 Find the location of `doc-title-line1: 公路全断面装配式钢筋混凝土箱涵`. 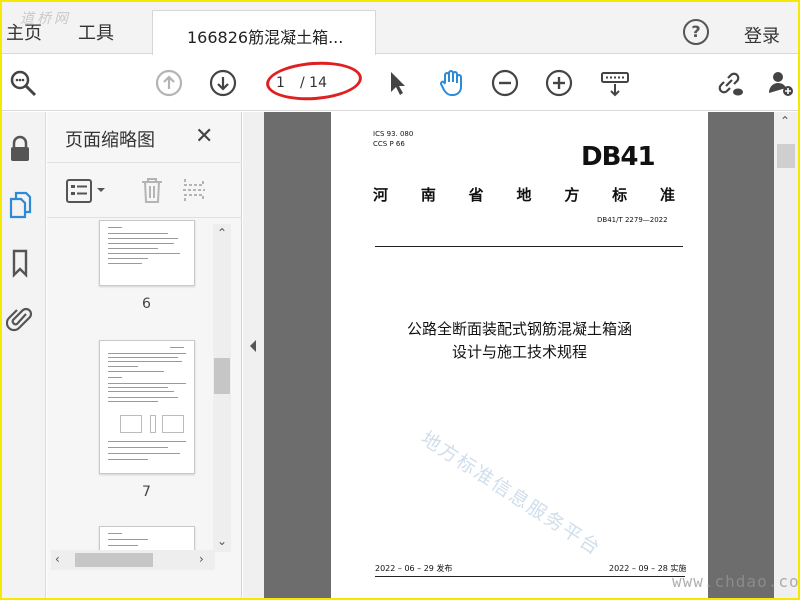

doc-title-line1: 公路全断面装配式钢筋混凝土箱涵 is located at coordinates (519, 329).